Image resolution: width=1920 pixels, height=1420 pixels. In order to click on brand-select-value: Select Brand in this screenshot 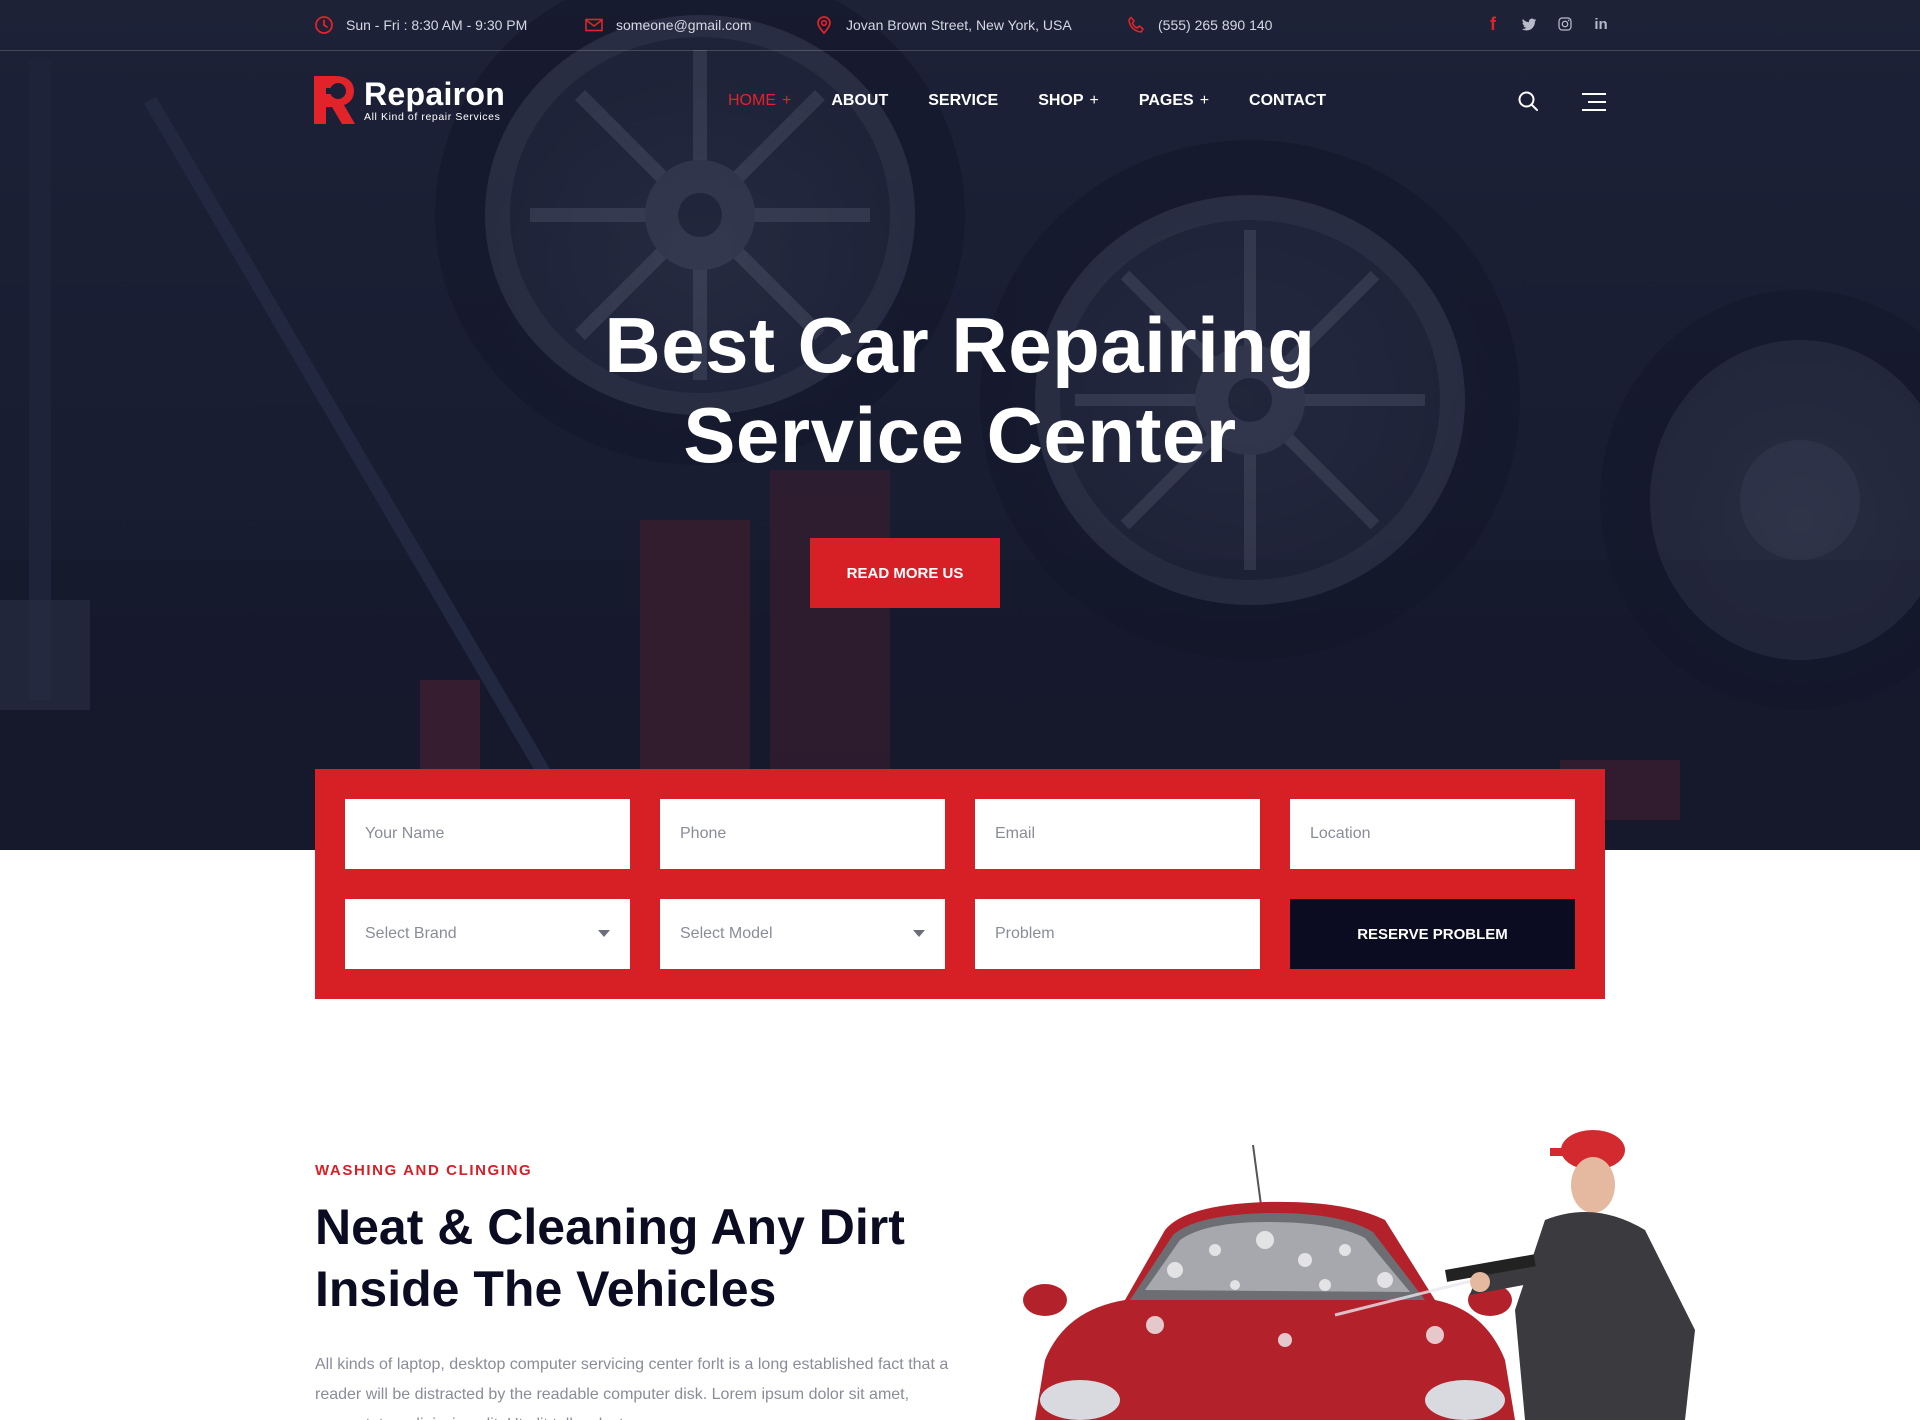, I will do `click(411, 933)`.